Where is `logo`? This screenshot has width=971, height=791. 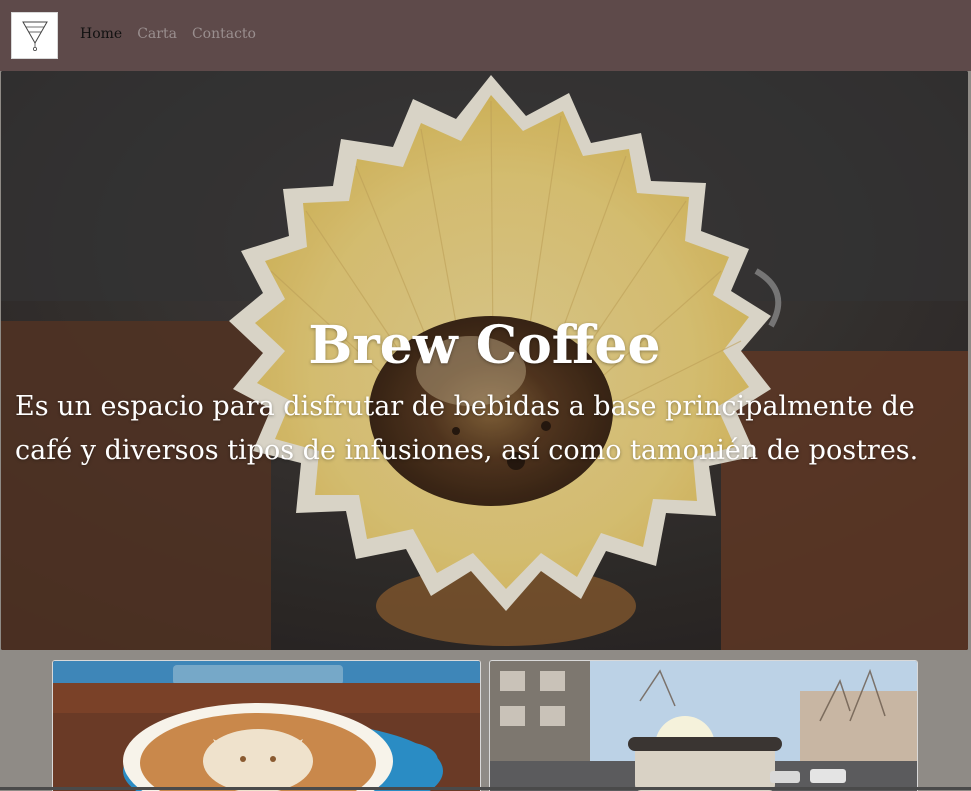 logo is located at coordinates (34, 35).